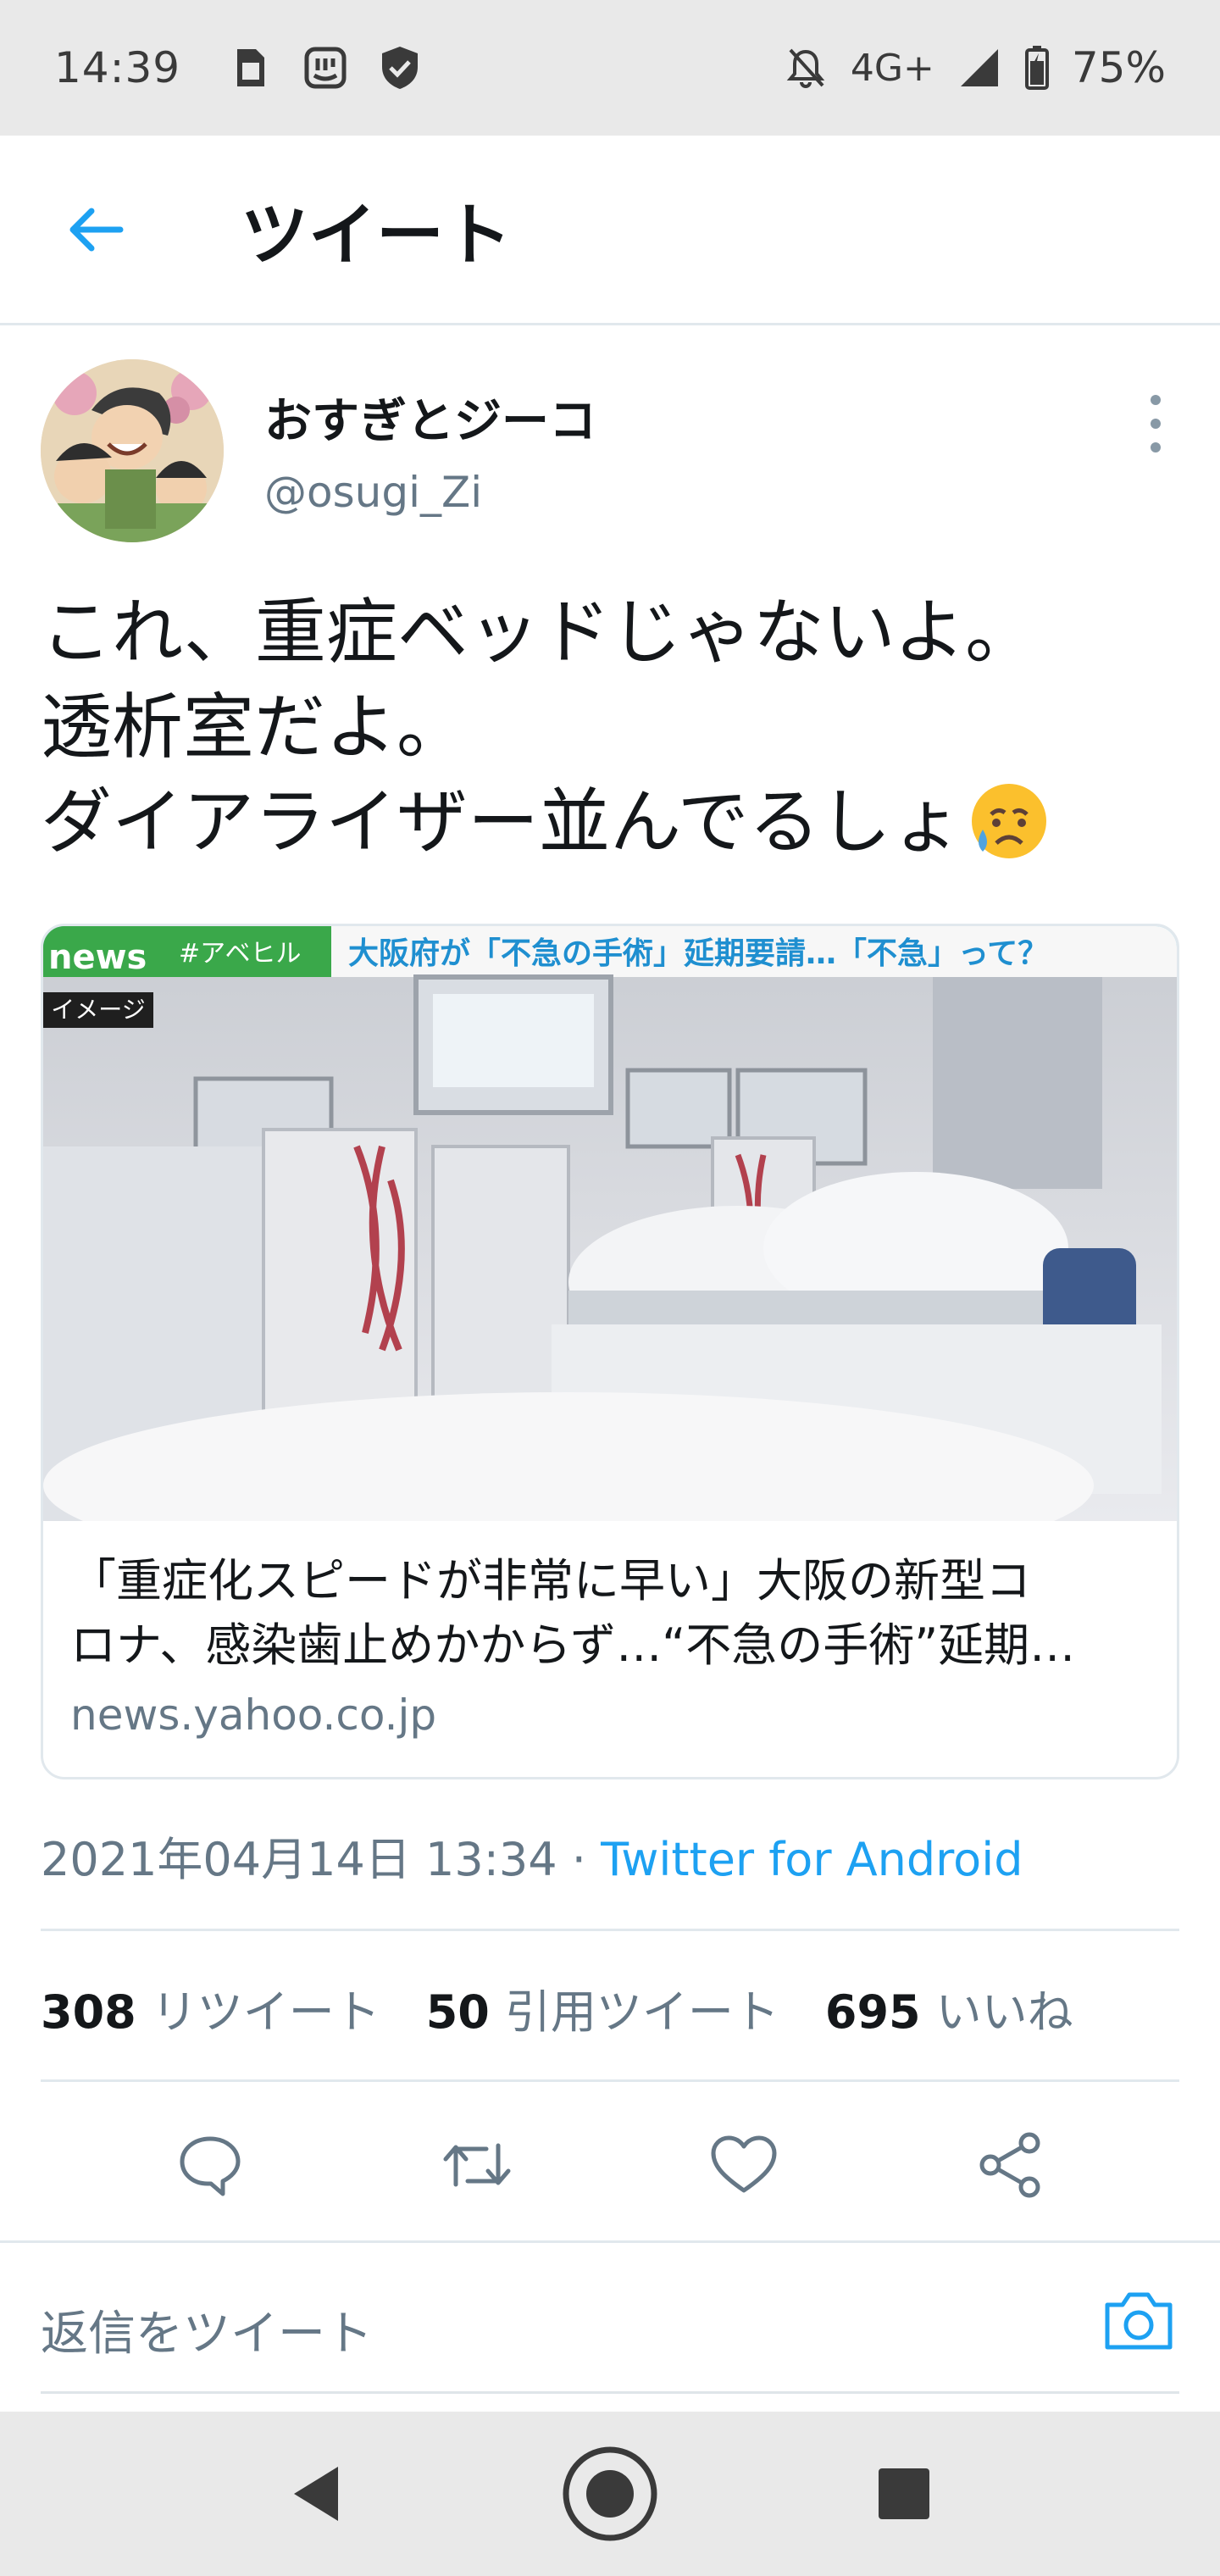  What do you see at coordinates (376, 235) in the screenshot?
I see `page-title: ツイート` at bounding box center [376, 235].